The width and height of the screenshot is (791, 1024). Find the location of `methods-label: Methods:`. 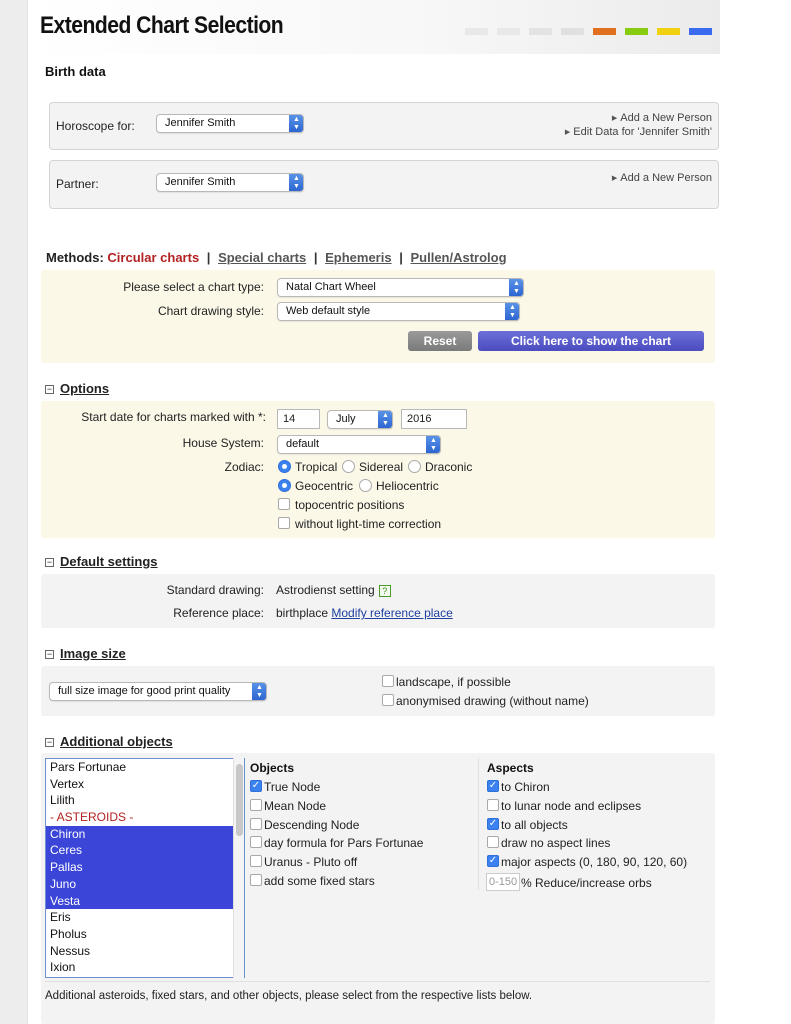

methods-label: Methods: is located at coordinates (75, 257).